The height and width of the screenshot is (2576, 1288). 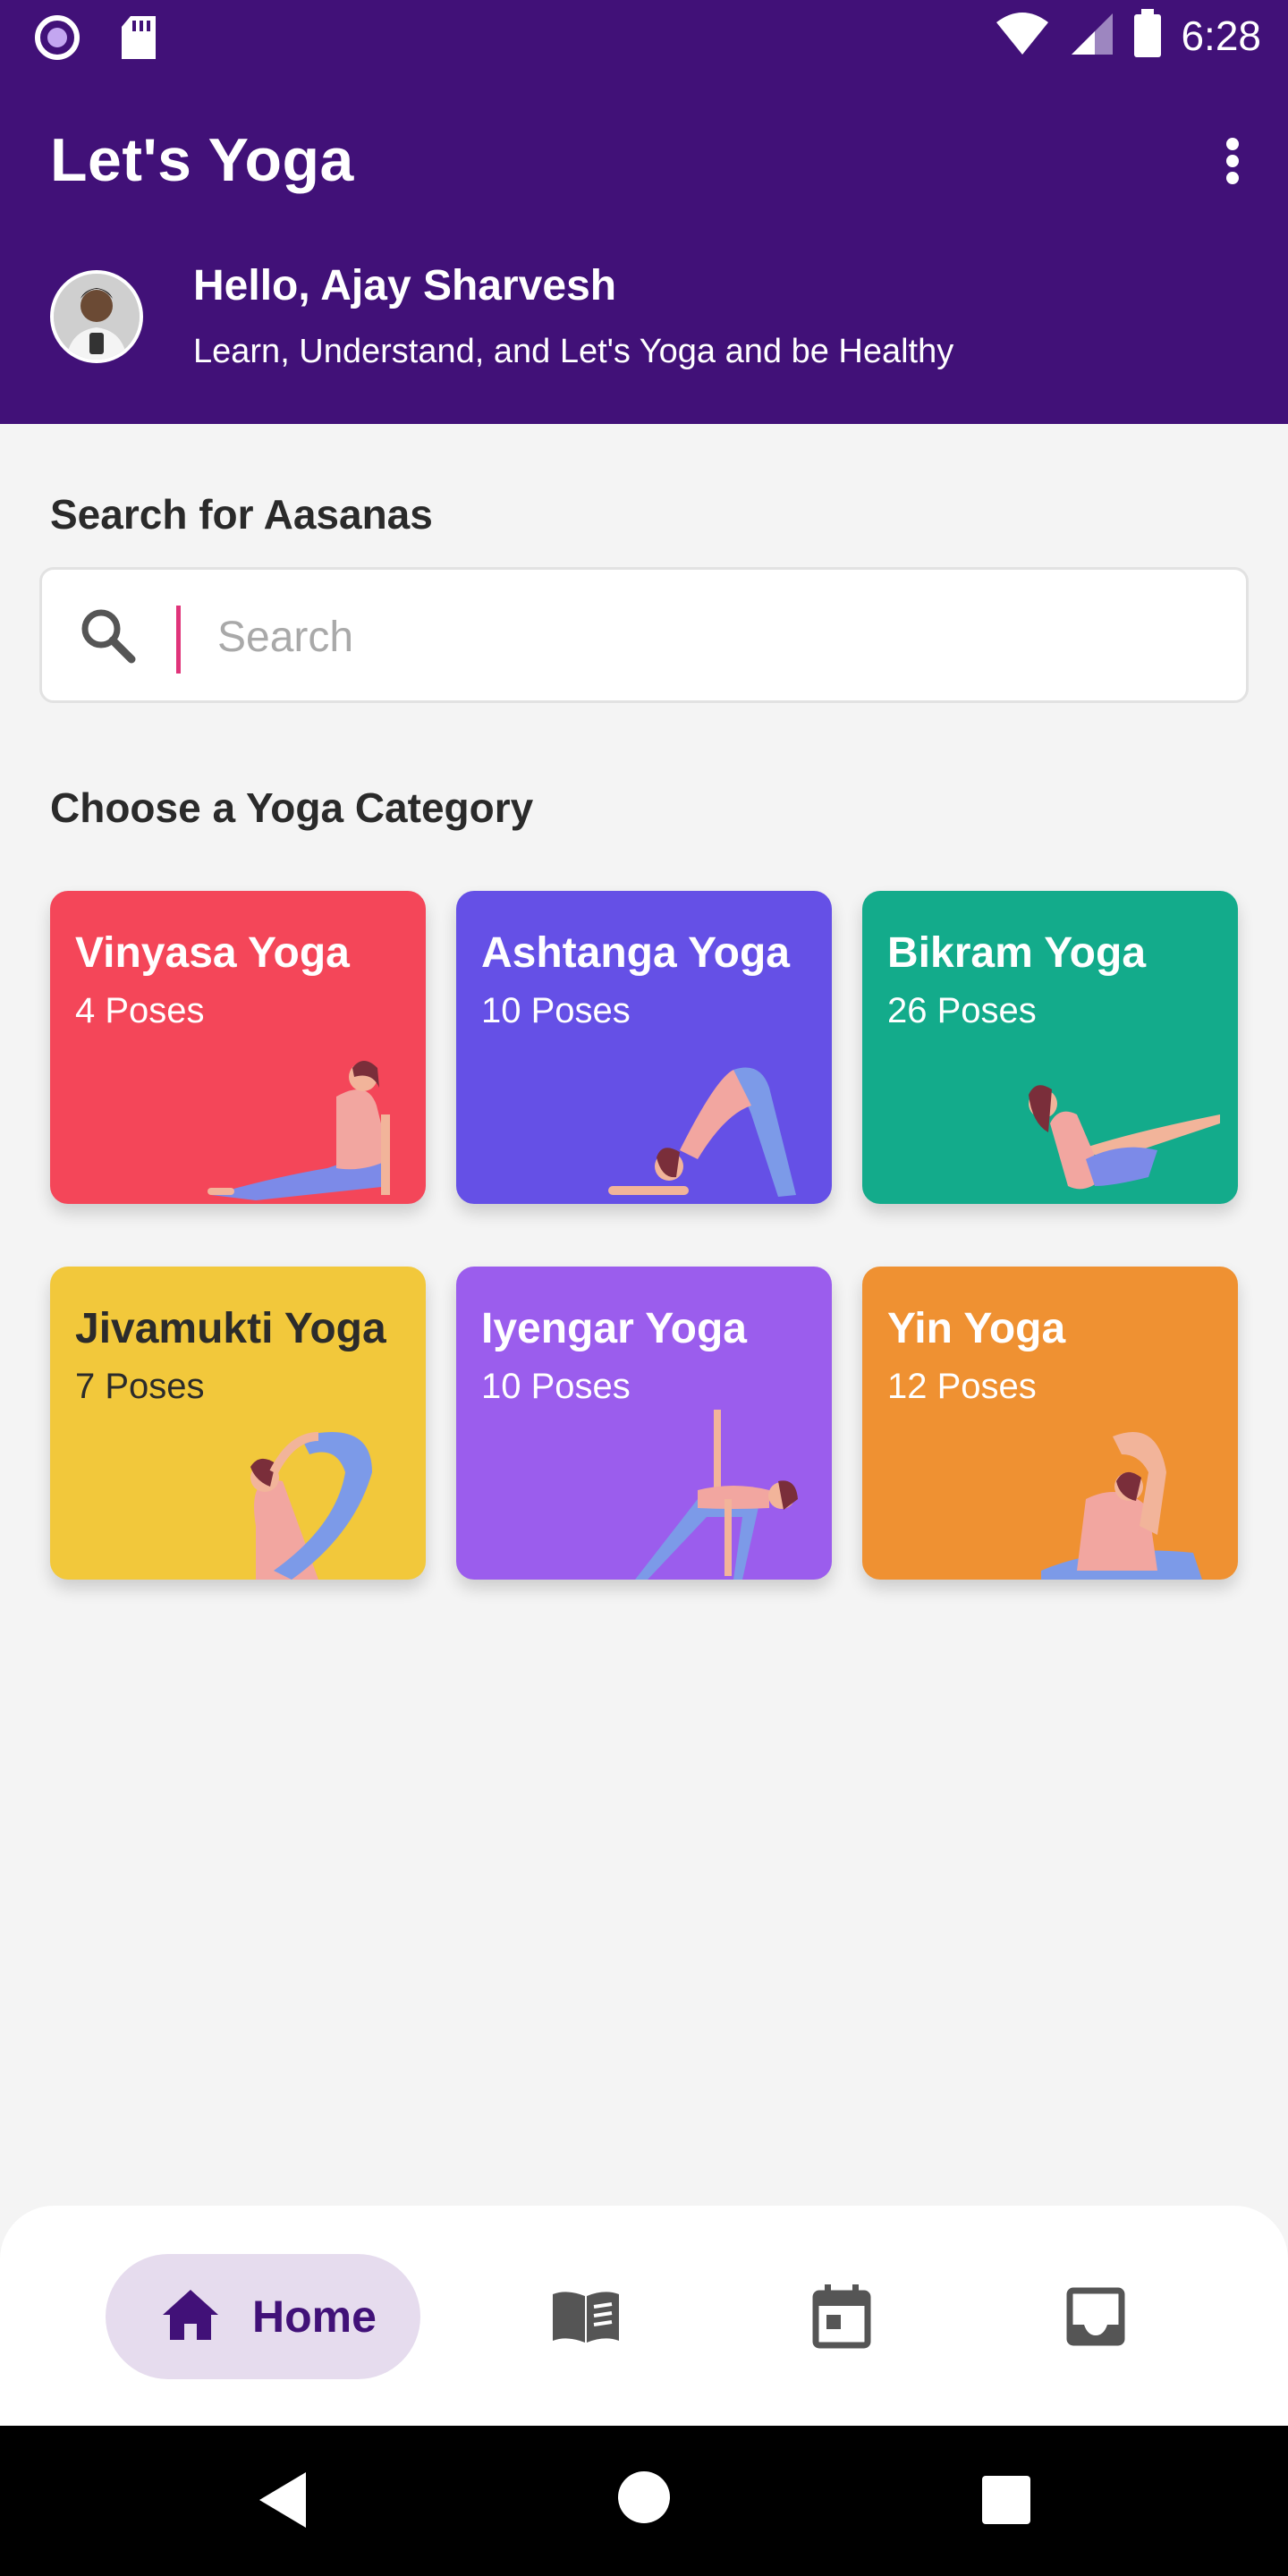 What do you see at coordinates (614, 1328) in the screenshot?
I see `category-title: Iyengar Yoga` at bounding box center [614, 1328].